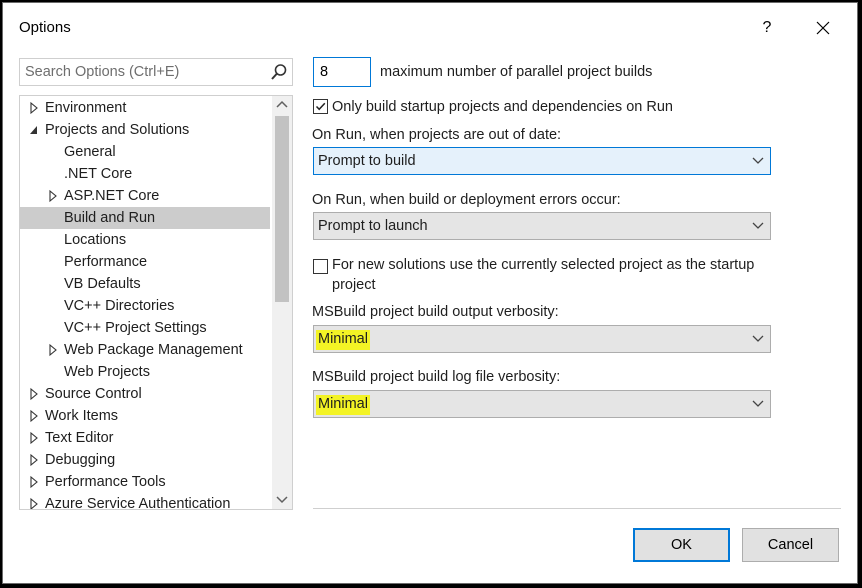 This screenshot has height=588, width=862. What do you see at coordinates (145, 108) in the screenshot?
I see `tree-item: Environment` at bounding box center [145, 108].